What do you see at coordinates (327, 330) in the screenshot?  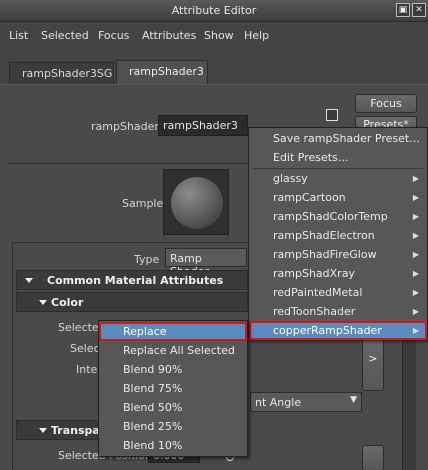 I see `menu-item-label: copperRampShader` at bounding box center [327, 330].